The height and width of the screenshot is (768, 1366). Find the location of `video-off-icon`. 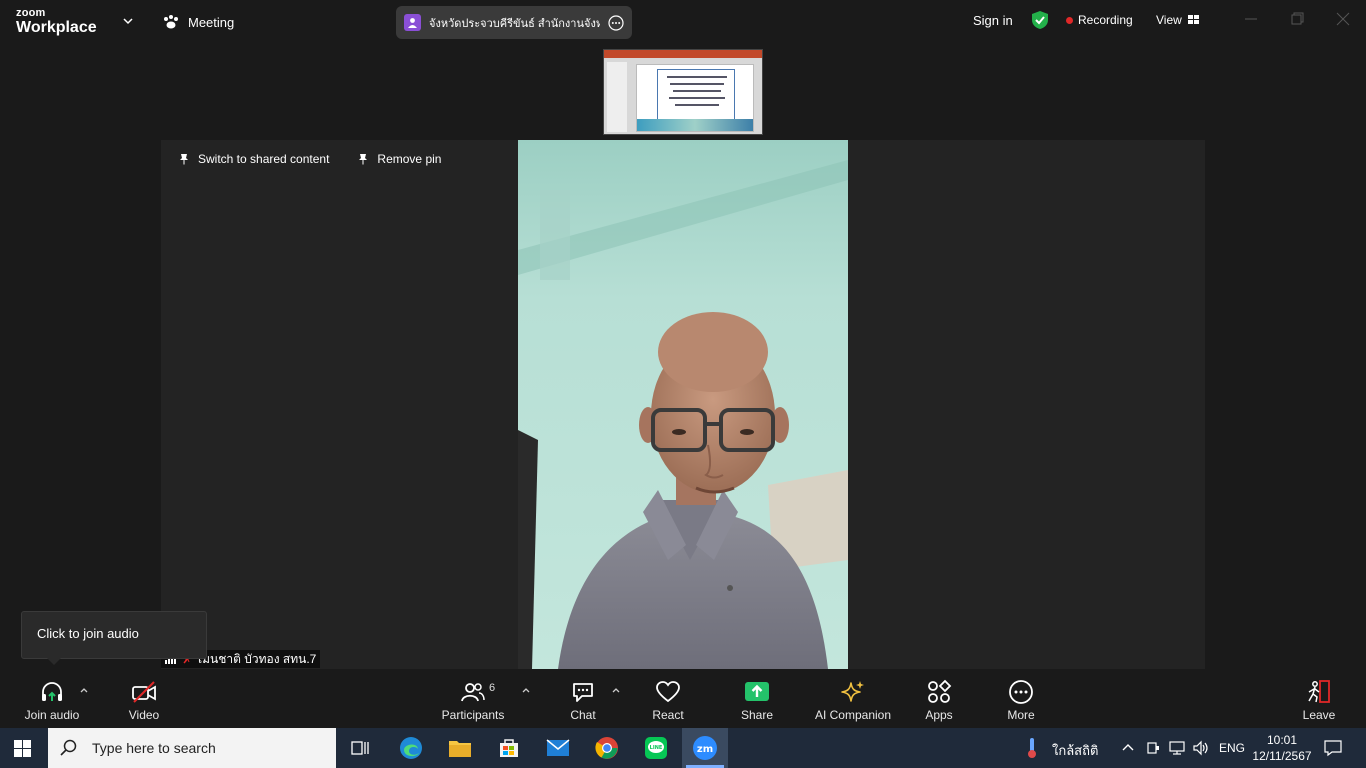

video-off-icon is located at coordinates (144, 692).